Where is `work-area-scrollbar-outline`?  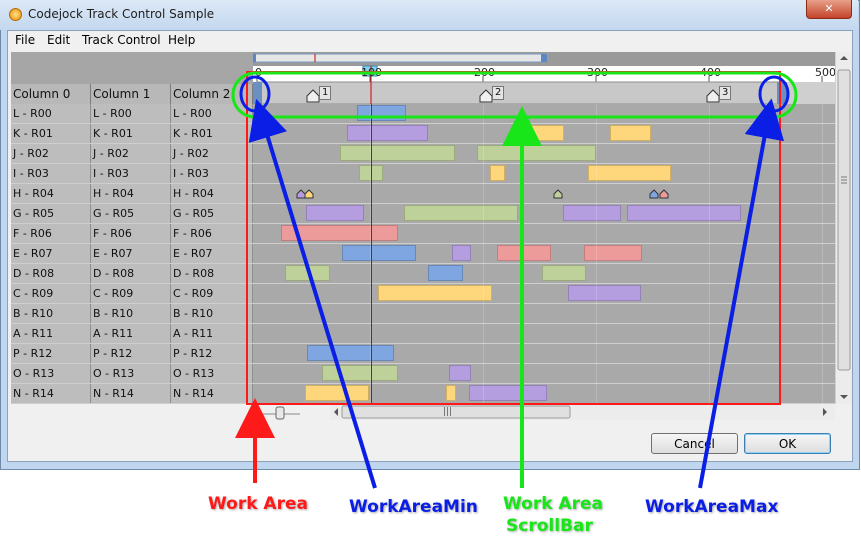 work-area-scrollbar-outline is located at coordinates (514, 95).